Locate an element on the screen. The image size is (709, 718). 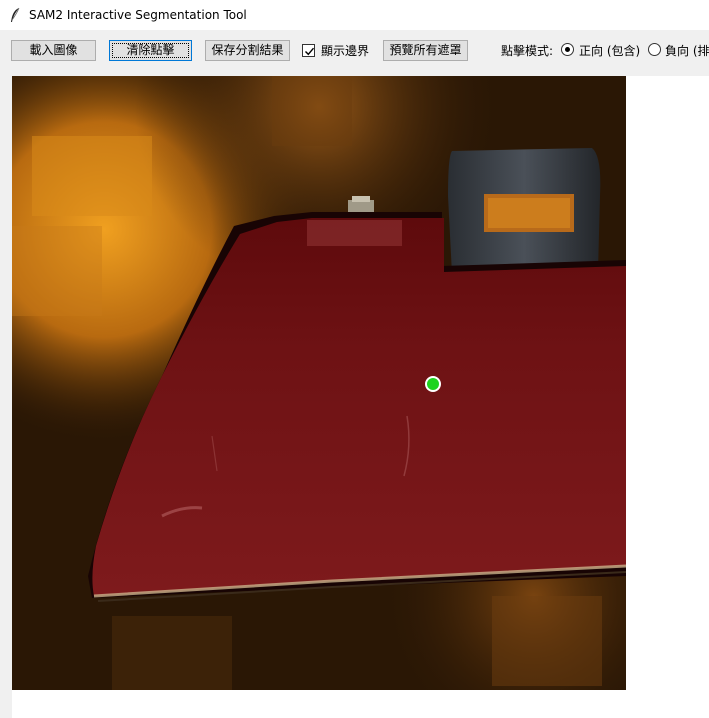
clear-points-button: 清除點擊 is located at coordinates (150, 50).